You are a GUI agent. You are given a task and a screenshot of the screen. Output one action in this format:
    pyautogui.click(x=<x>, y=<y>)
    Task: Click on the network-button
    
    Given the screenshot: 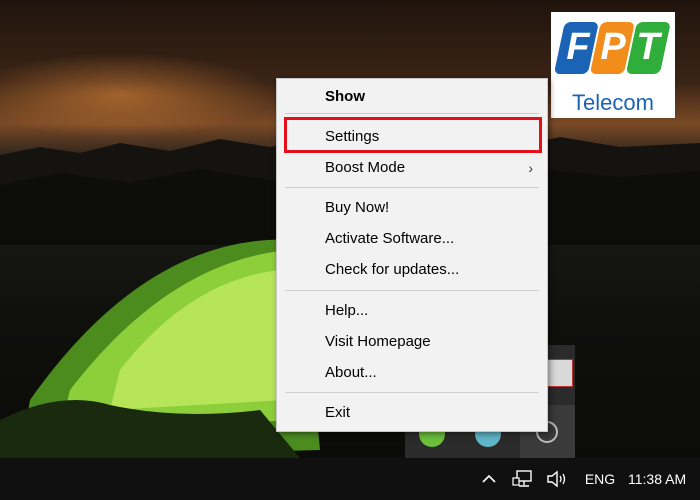 What is the action you would take?
    pyautogui.click(x=523, y=479)
    